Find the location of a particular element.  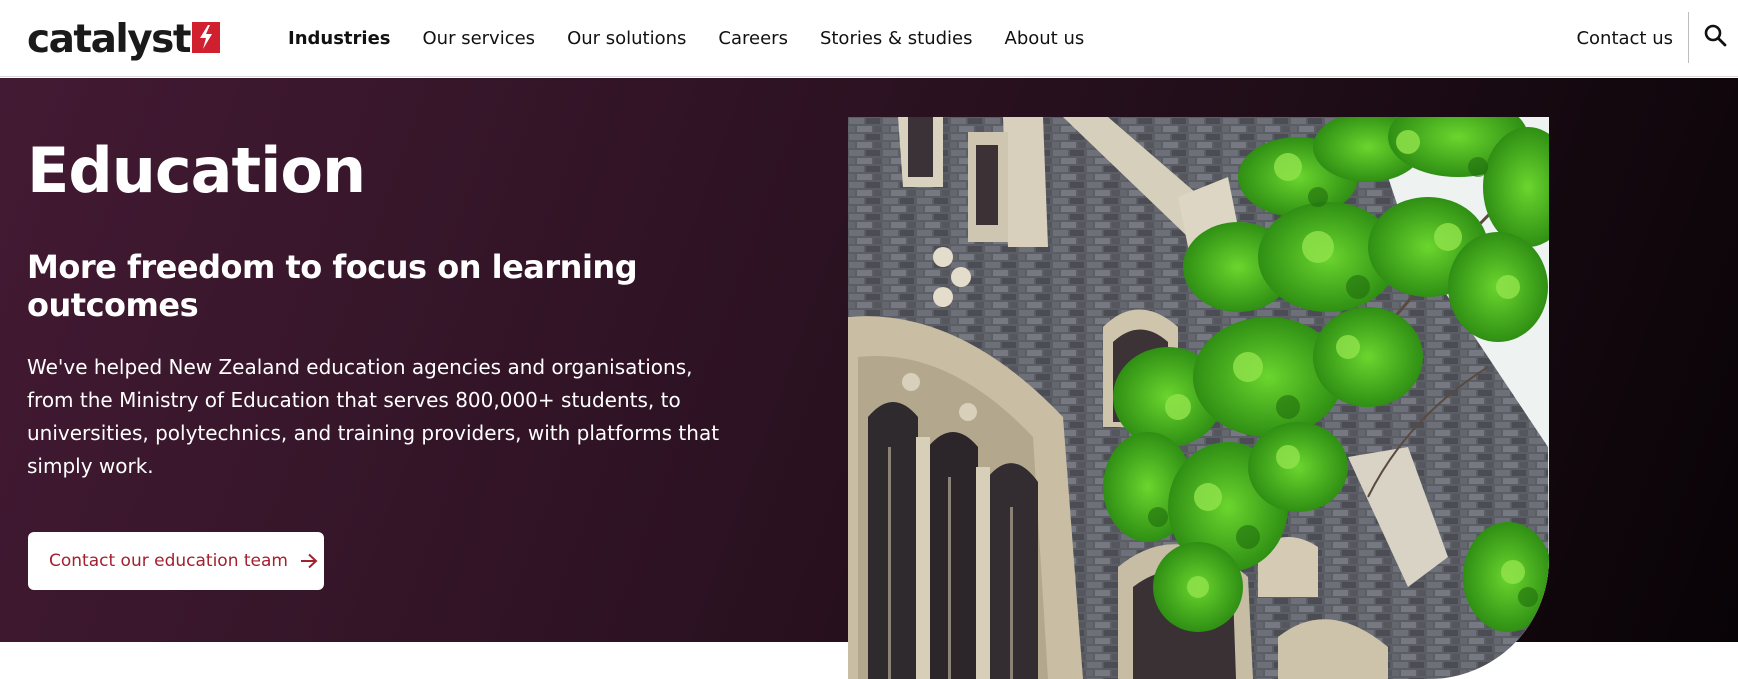

arrow-right-icon is located at coordinates (309, 561).